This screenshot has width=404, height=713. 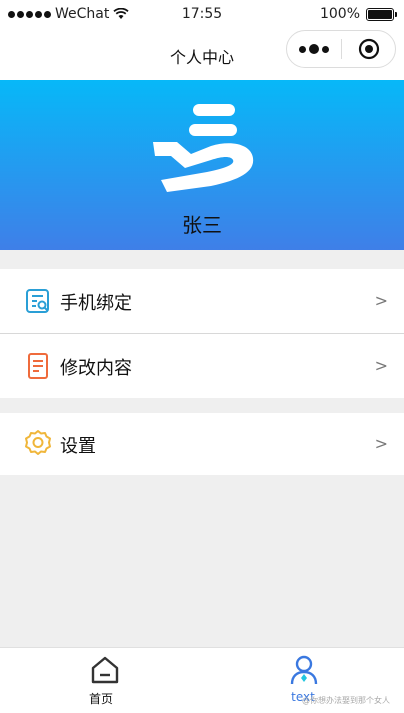 What do you see at coordinates (38, 366) in the screenshot?
I see `edit-document-icon` at bounding box center [38, 366].